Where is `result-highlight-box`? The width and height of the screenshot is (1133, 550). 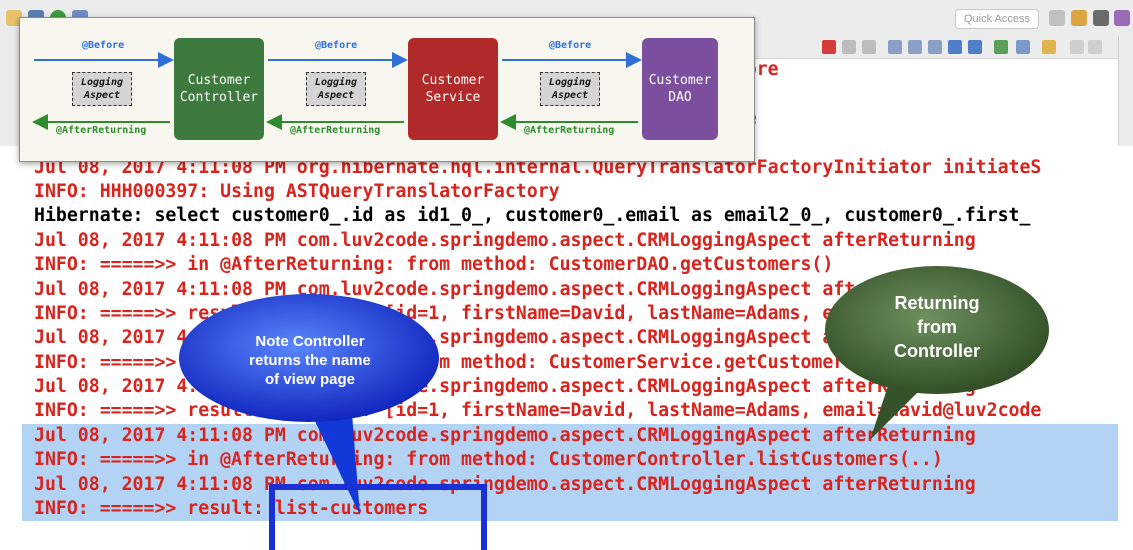
result-highlight-box is located at coordinates (378, 517).